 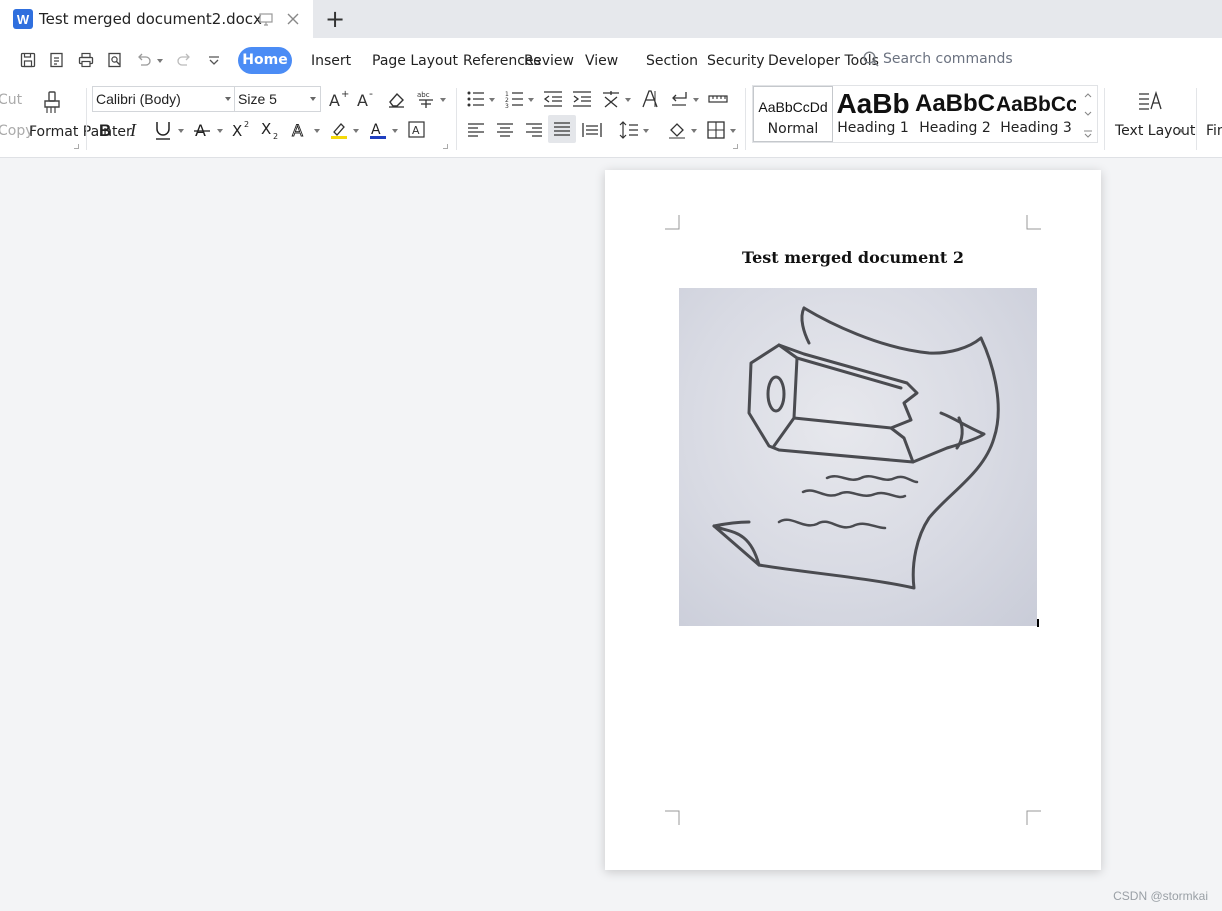 What do you see at coordinates (106, 130) in the screenshot?
I see `bold-icon: B` at bounding box center [106, 130].